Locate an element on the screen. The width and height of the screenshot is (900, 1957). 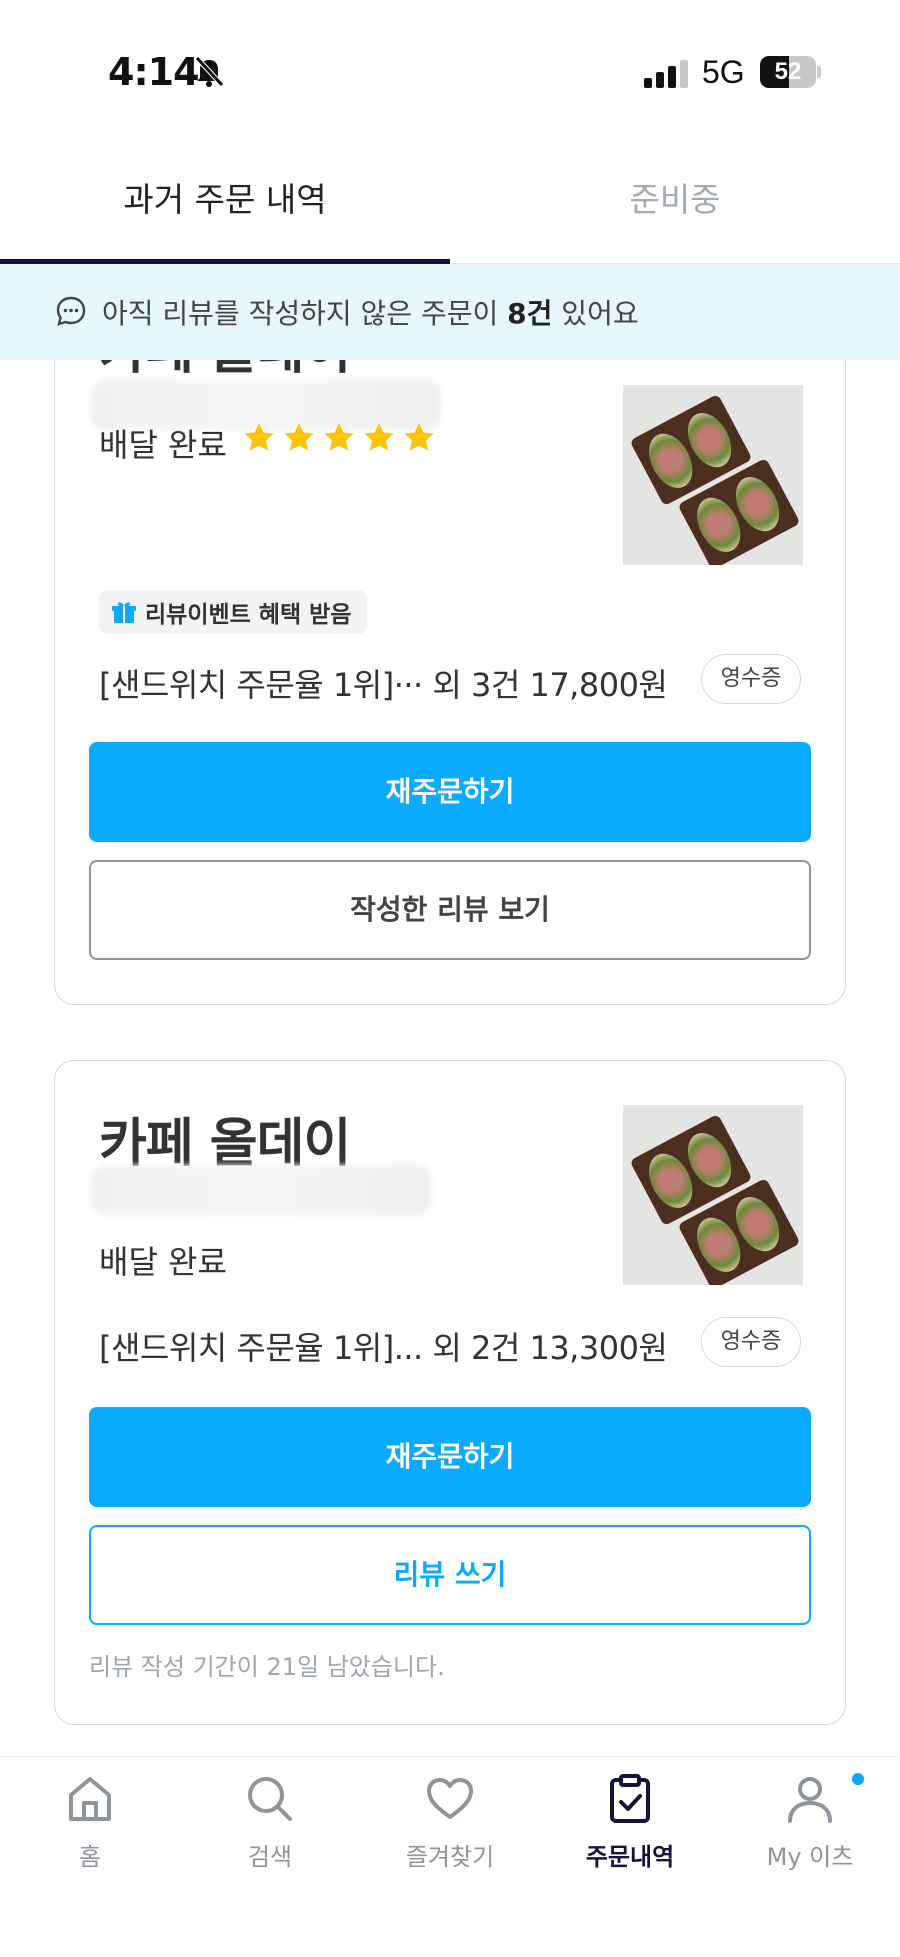
notice-suffix: 있어요 is located at coordinates (595, 313).